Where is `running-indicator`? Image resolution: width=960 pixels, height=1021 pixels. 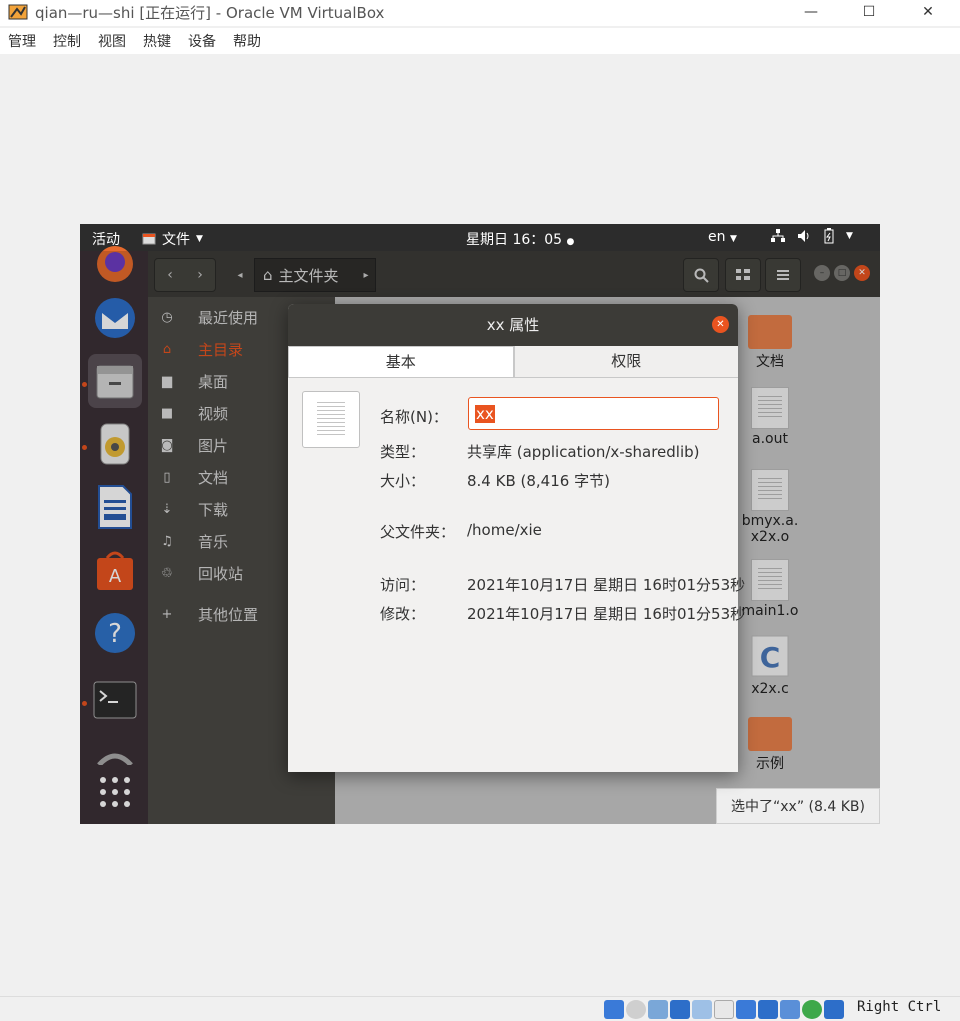 running-indicator is located at coordinates (84, 703).